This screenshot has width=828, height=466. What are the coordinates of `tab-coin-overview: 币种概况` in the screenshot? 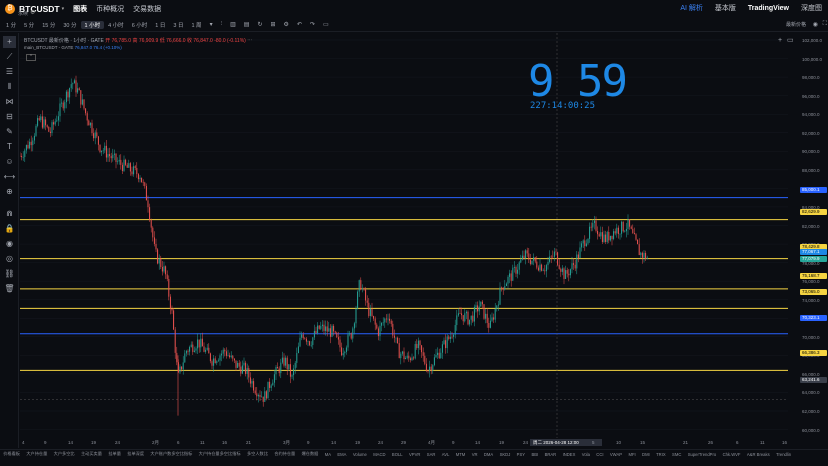 It's located at (110, 9).